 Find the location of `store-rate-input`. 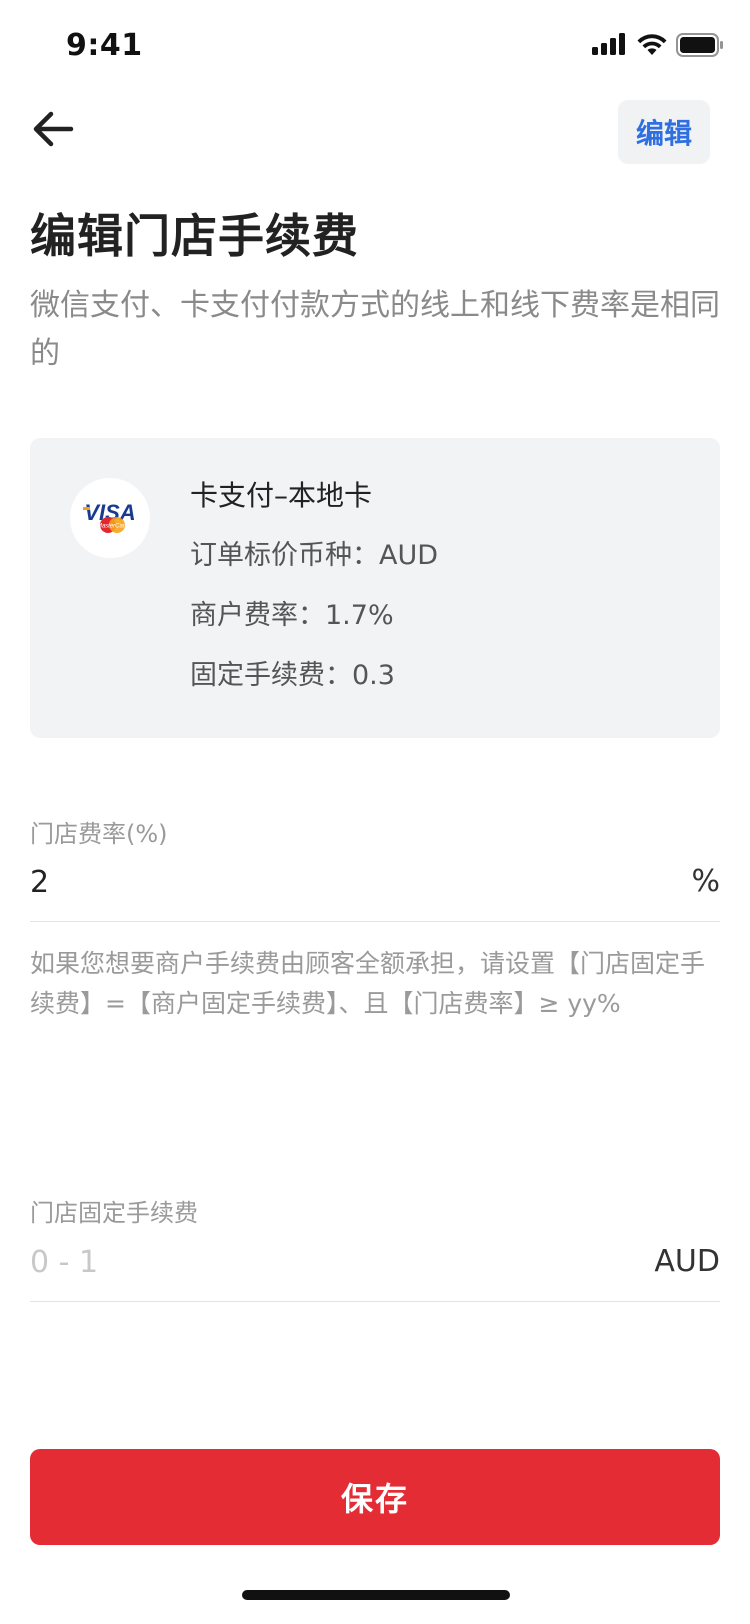

store-rate-input is located at coordinates (310, 882).